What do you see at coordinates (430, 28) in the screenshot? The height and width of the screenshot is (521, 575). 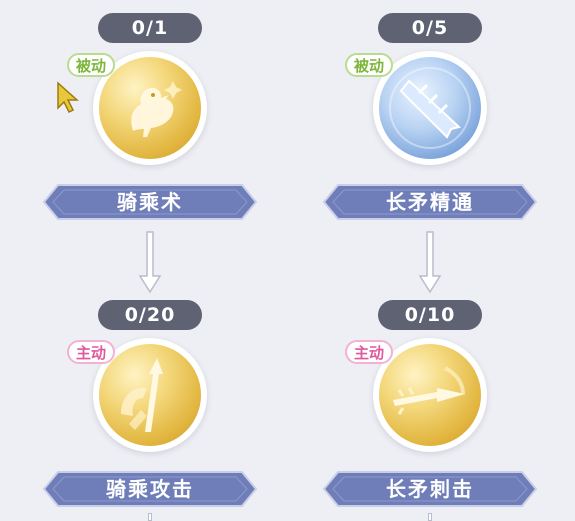 I see `skill-level-counter: 0/5` at bounding box center [430, 28].